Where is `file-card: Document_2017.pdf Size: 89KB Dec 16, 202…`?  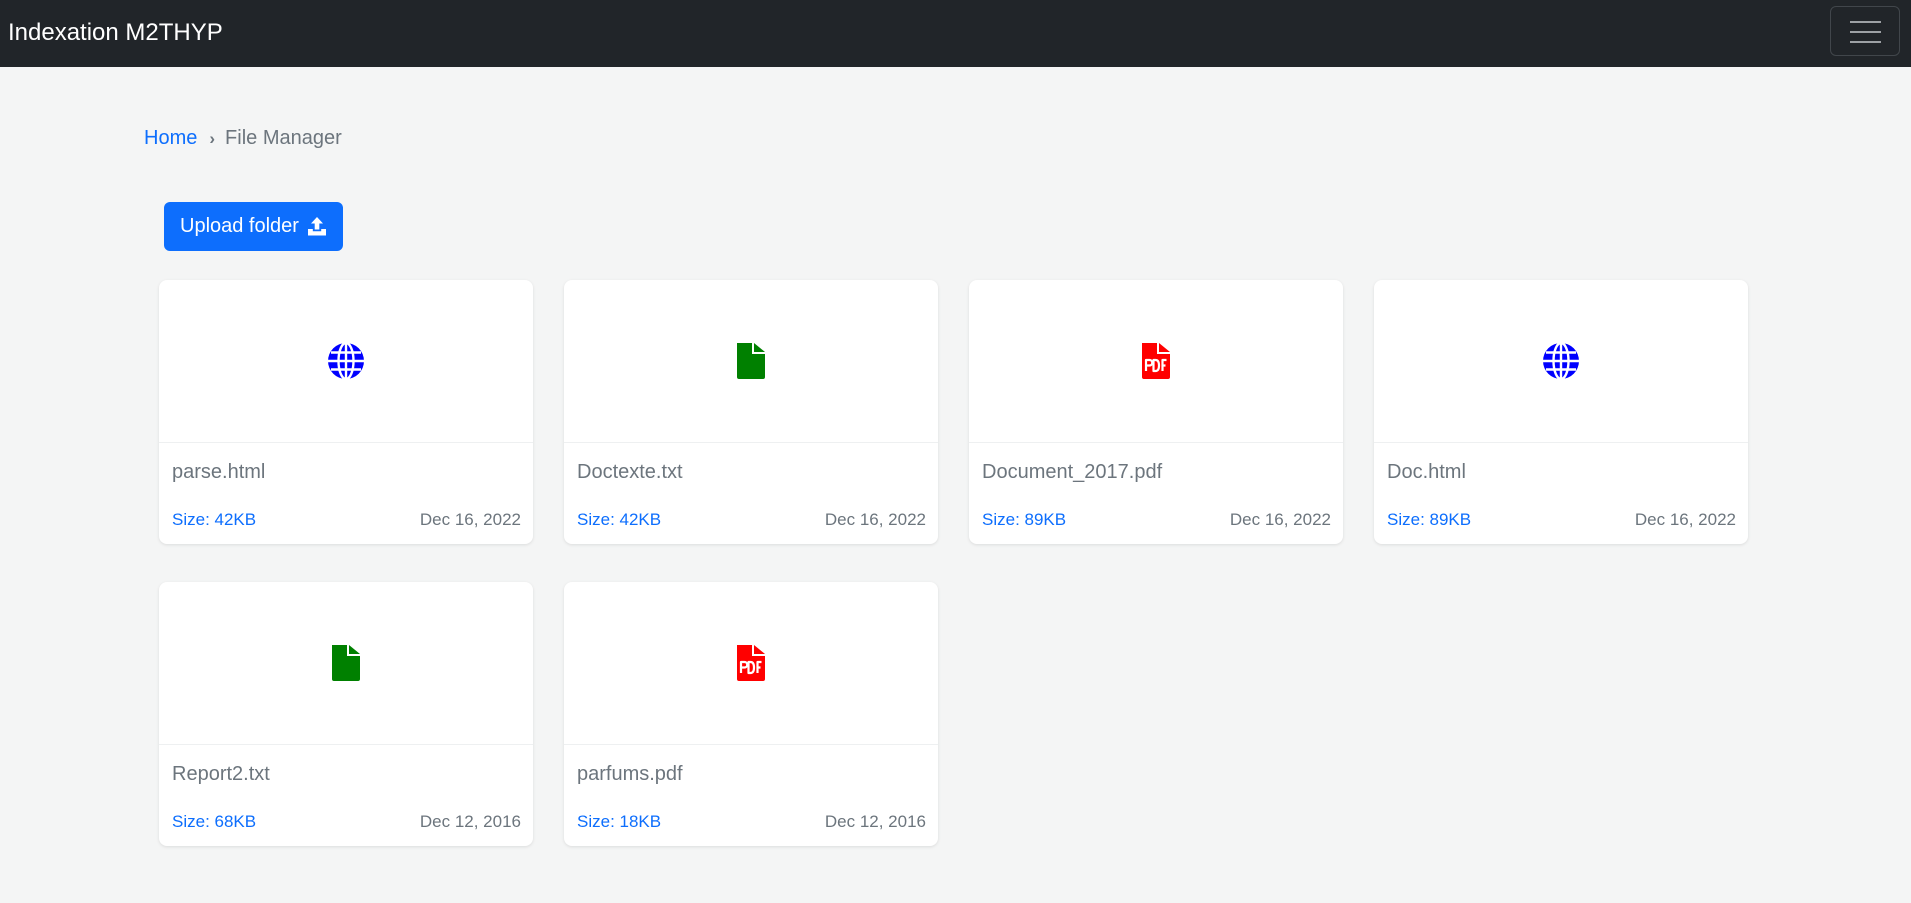 file-card: Document_2017.pdf Size: 89KB Dec 16, 202… is located at coordinates (1156, 412).